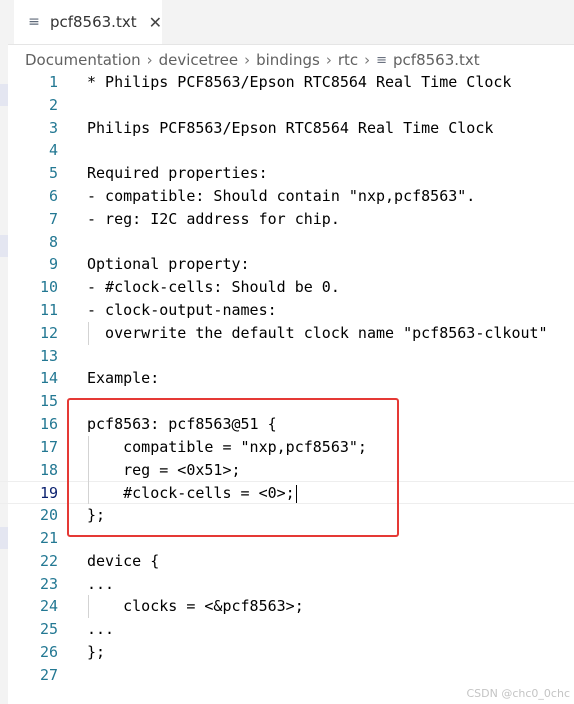  I want to click on code-text: device {, so click(123, 560).